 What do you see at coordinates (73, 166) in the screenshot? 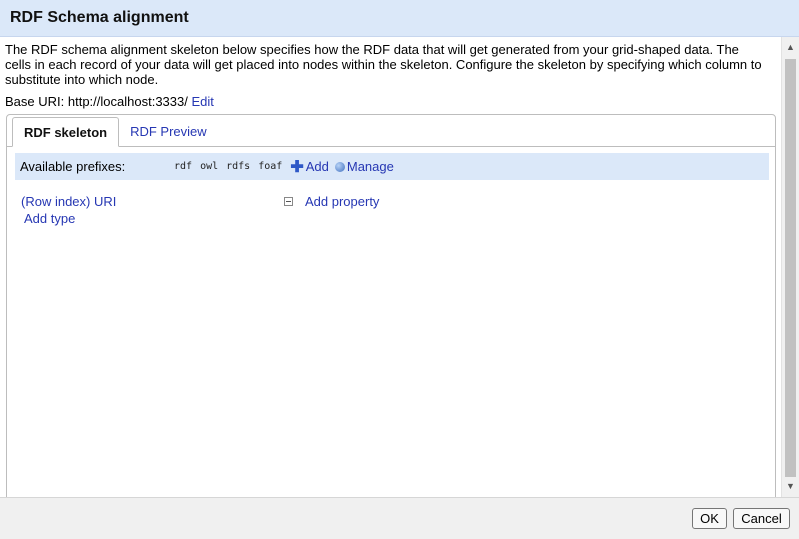
I see `prefixes-label: Available prefixes:` at bounding box center [73, 166].